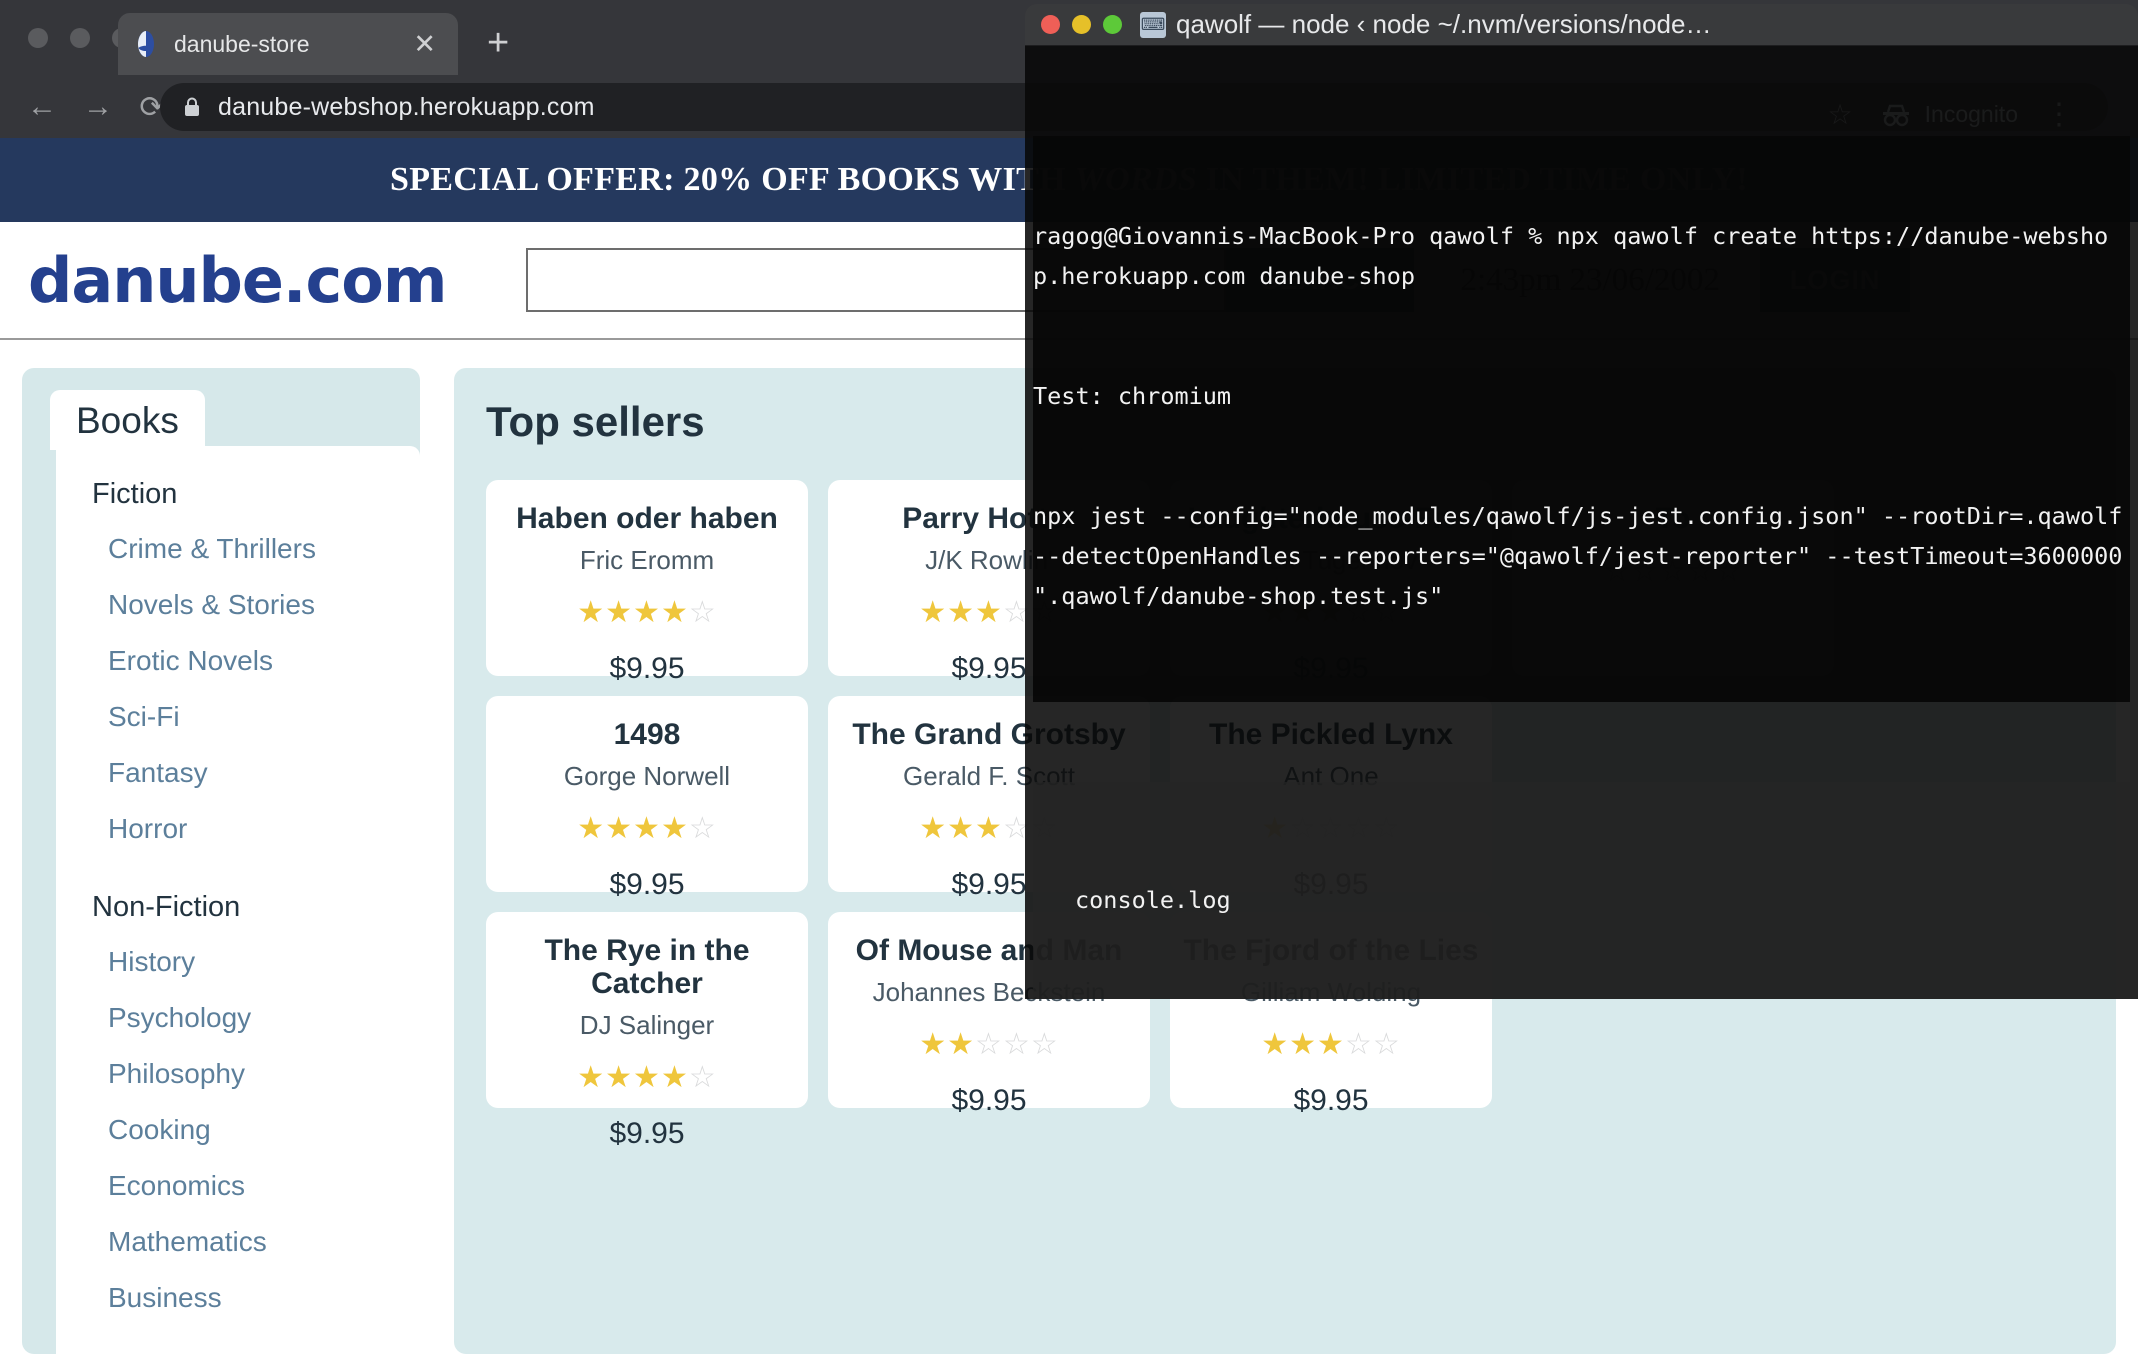 The width and height of the screenshot is (2138, 1354). I want to click on book-rating: ★★☆☆☆, so click(989, 1045).